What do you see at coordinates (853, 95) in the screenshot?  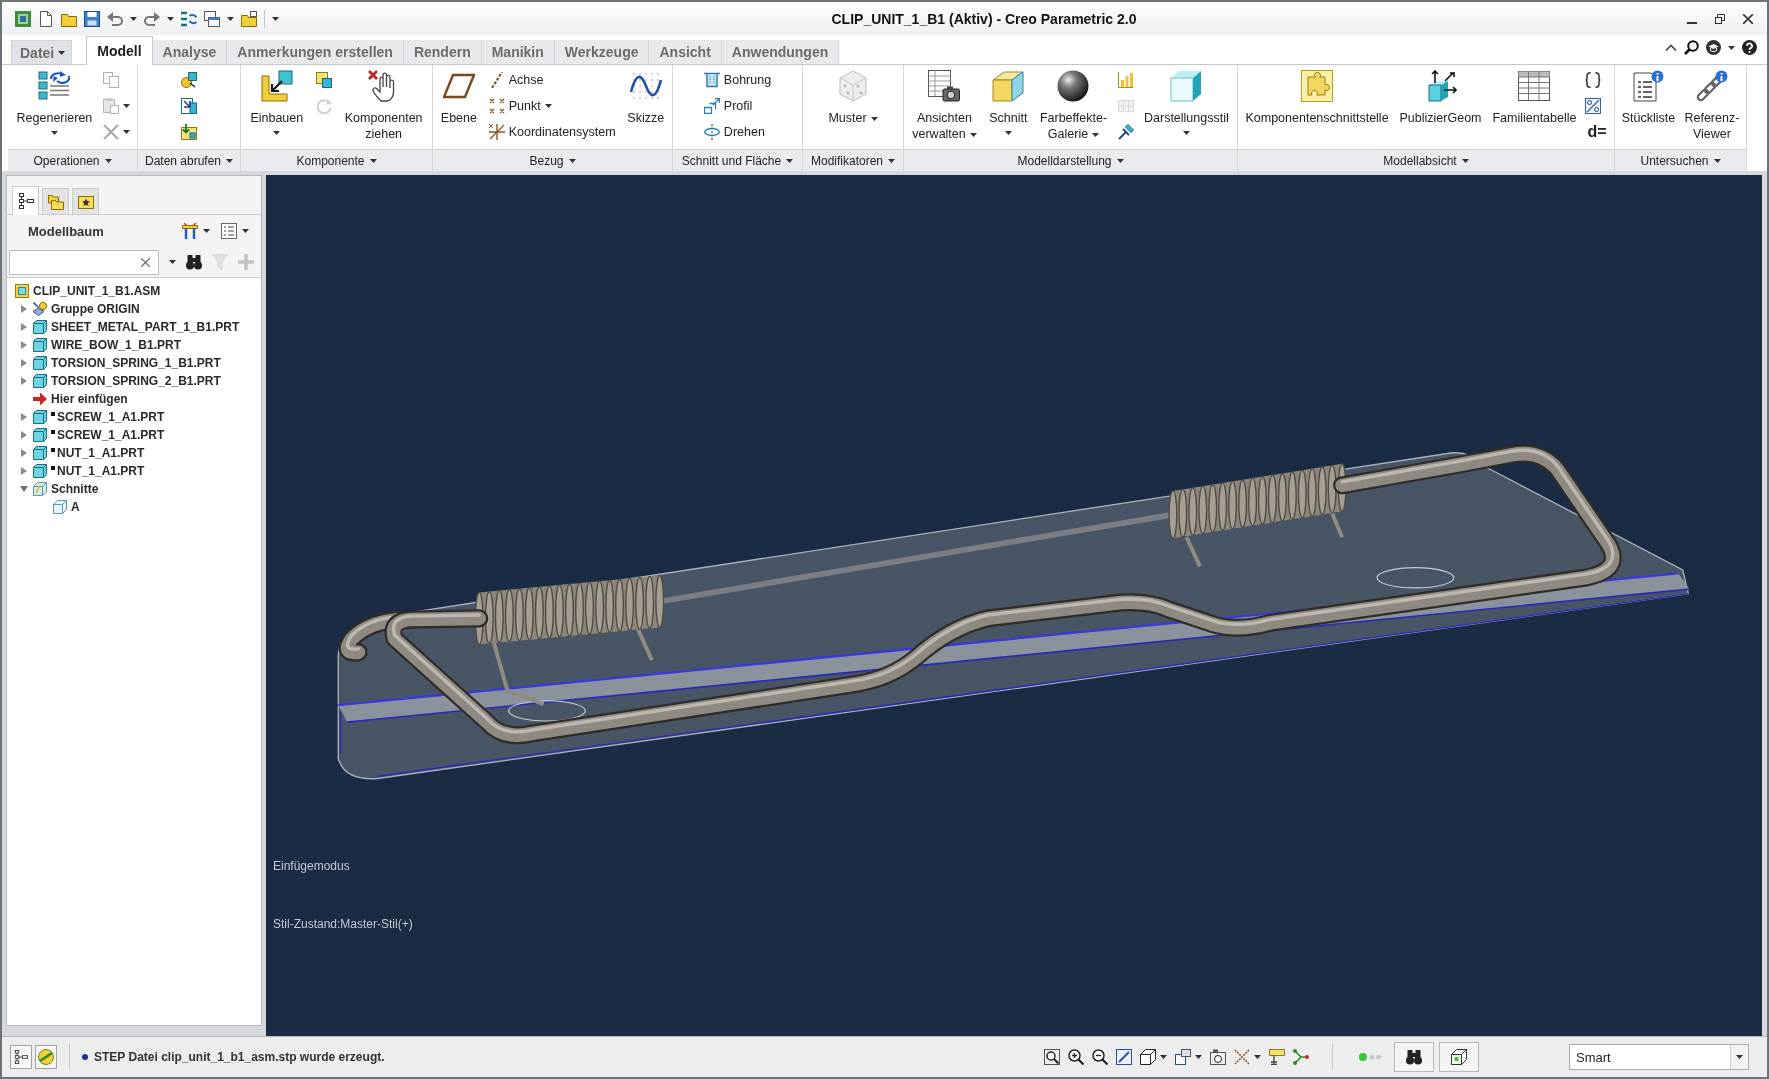 I see `pattern-button: Muster` at bounding box center [853, 95].